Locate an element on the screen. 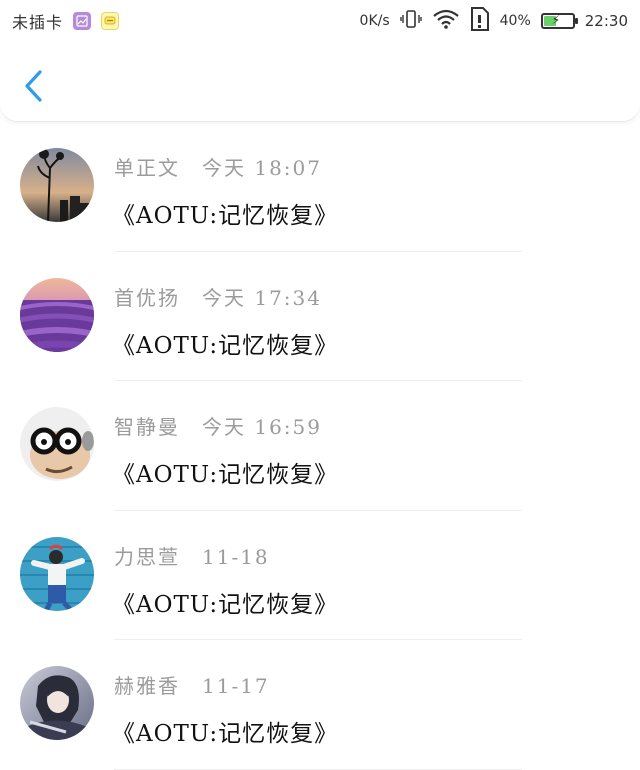  top-nav-bar is located at coordinates (320, 82).